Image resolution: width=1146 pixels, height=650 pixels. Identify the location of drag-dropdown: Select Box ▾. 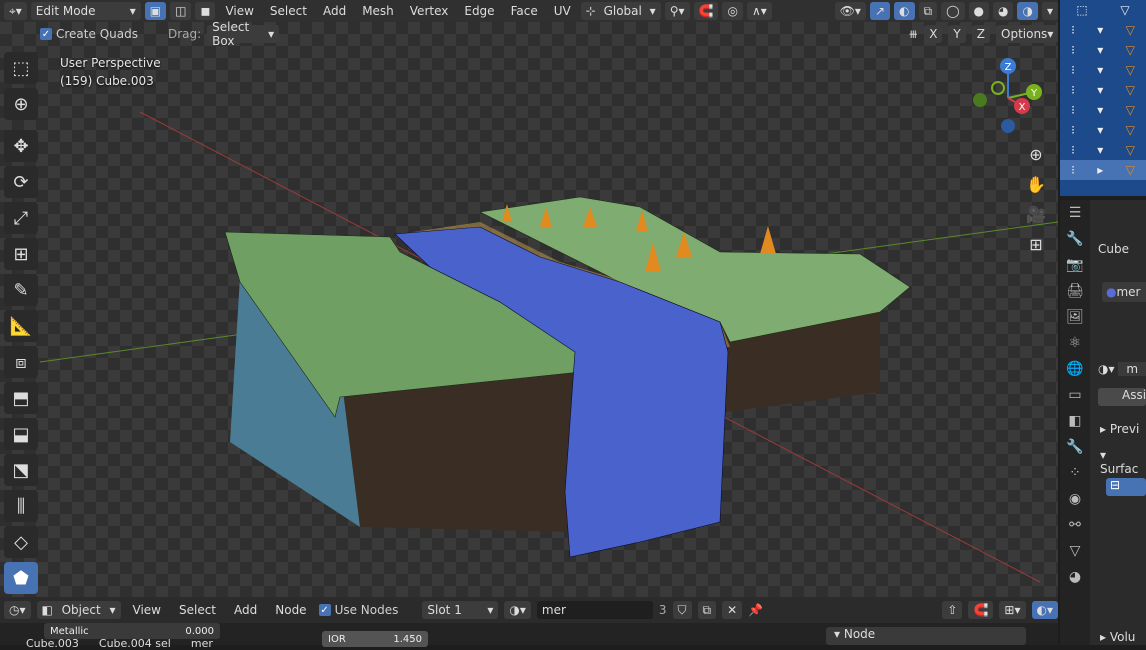
(243, 34).